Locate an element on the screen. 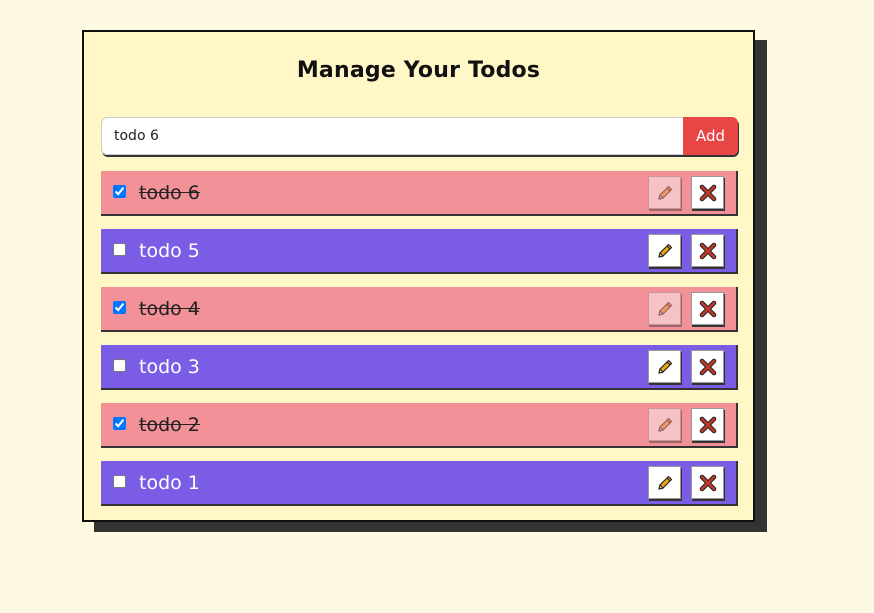  todo-text: todo 4 is located at coordinates (169, 308).